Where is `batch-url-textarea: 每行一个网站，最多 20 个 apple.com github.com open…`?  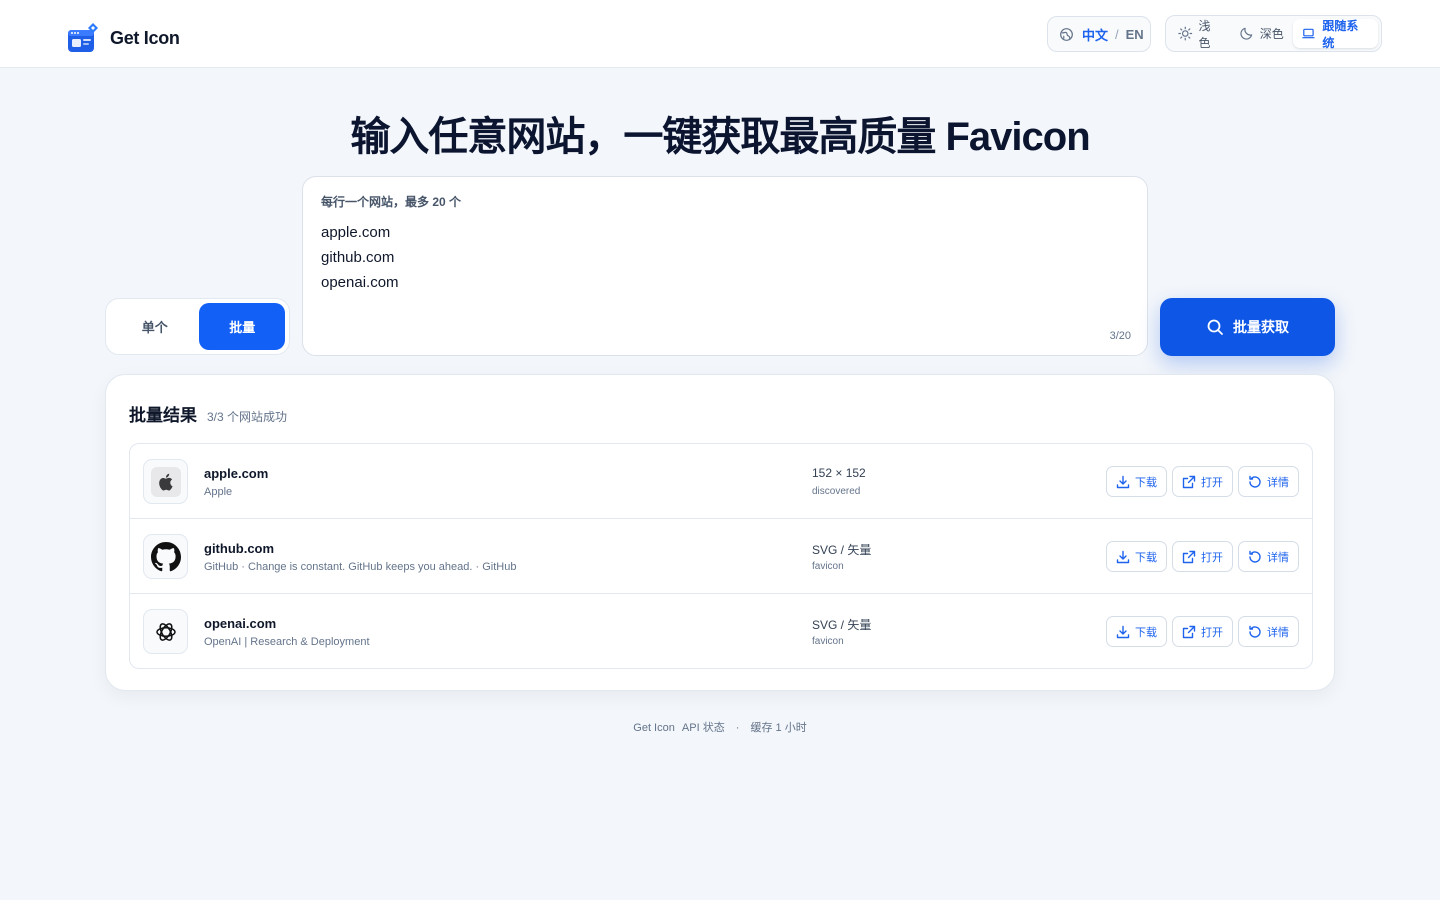
batch-url-textarea: 每行一个网站，最多 20 个 apple.com github.com open… is located at coordinates (725, 266).